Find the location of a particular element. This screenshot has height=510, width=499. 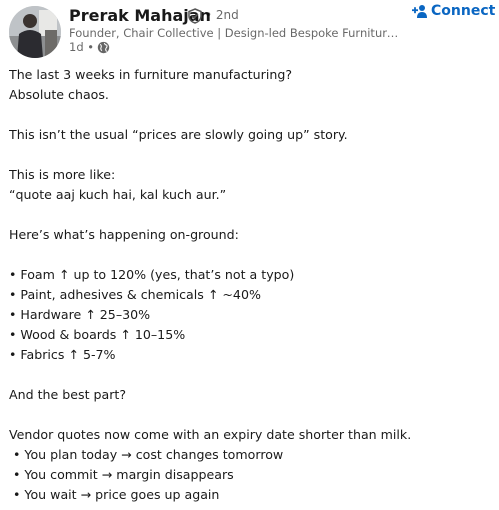

post-text-line: • Wood & boards ↑ 10–15% is located at coordinates (97, 334).